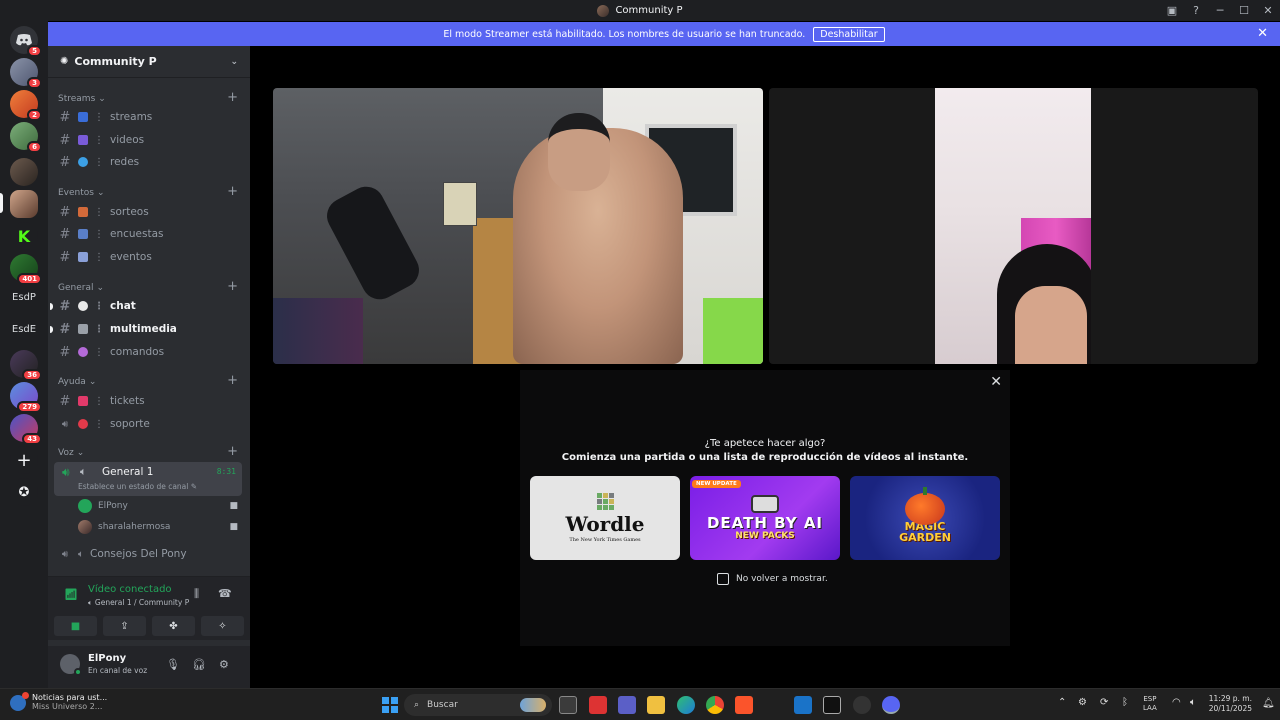 Image resolution: width=1280 pixels, height=720 pixels. Describe the element at coordinates (996, 382) in the screenshot. I see `close-icon: ✕` at that location.